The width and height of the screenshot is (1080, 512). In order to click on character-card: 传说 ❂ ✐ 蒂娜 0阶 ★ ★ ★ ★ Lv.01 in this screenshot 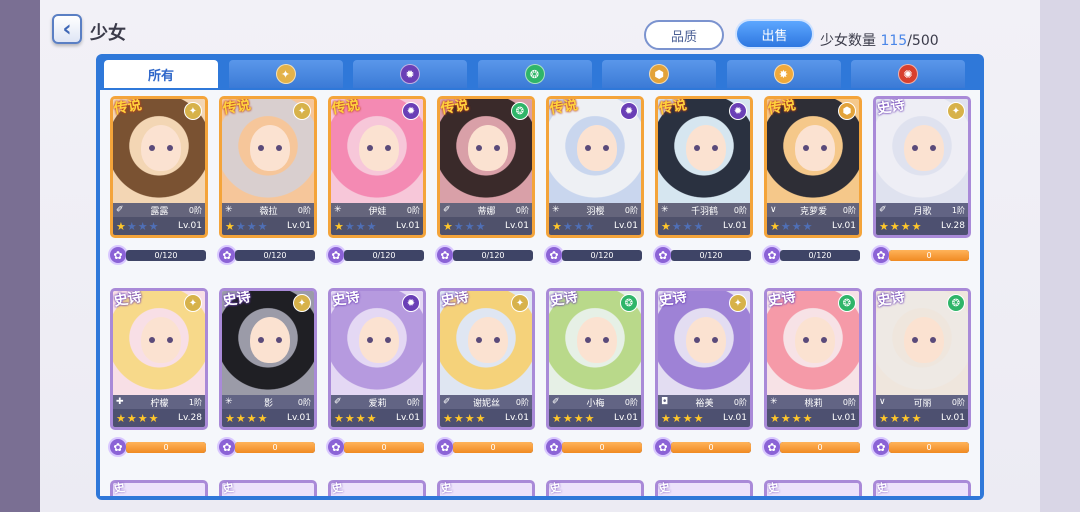, I will do `click(486, 167)`.